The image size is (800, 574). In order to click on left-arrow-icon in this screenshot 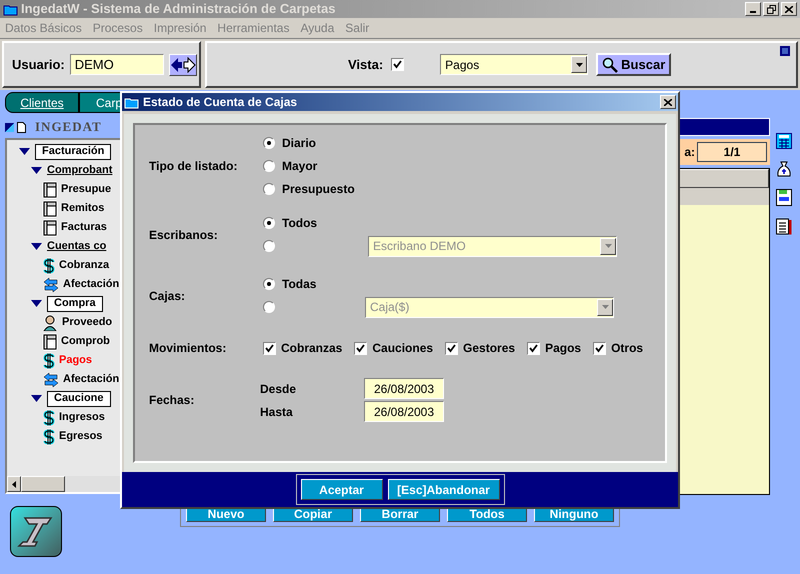, I will do `click(14, 484)`.